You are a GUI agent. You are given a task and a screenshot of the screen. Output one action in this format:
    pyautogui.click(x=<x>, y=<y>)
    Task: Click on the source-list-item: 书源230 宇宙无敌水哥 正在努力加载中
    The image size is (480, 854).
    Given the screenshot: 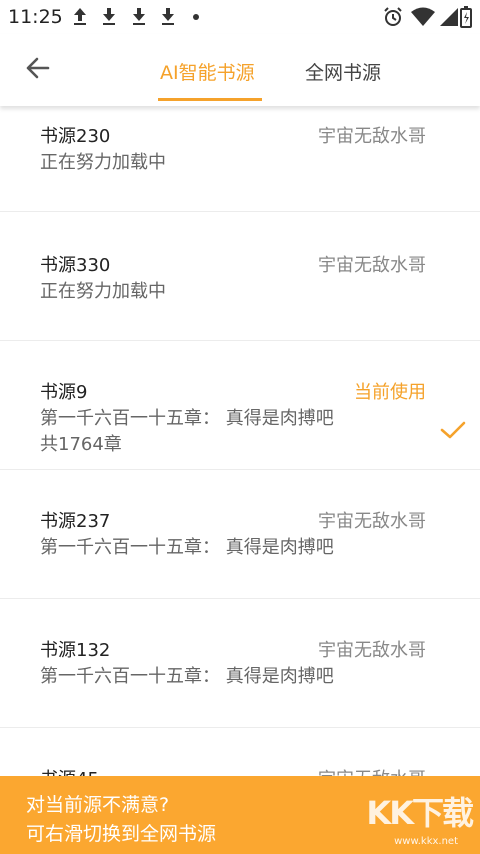 What is the action you would take?
    pyautogui.click(x=240, y=159)
    